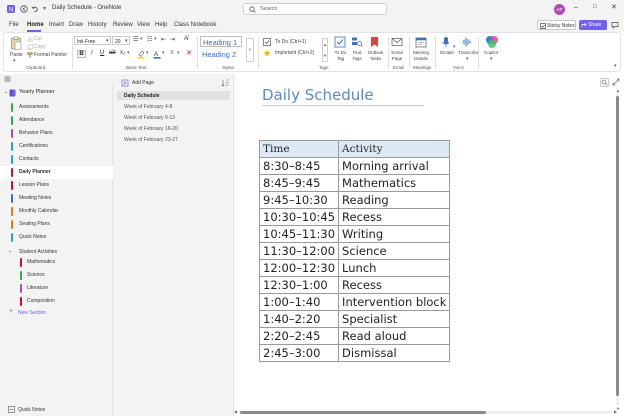  What do you see at coordinates (618, 90) in the screenshot?
I see `scroll-up-icon: ▲` at bounding box center [618, 90].